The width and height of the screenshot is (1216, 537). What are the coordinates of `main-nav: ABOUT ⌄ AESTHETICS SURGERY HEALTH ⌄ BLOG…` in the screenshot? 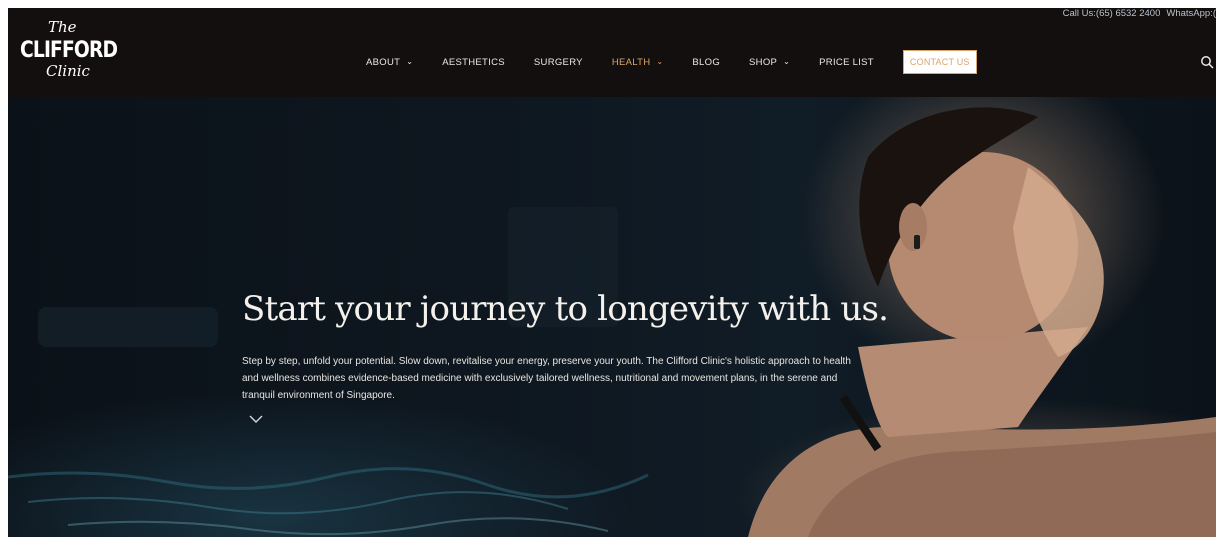 It's located at (671, 62).